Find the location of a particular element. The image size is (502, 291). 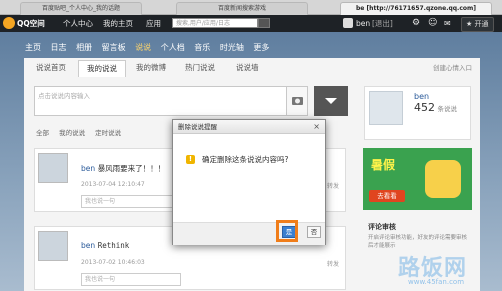

delete-confirm-dialog: 删除说说提醒 × ! 确定删除这条说说内容吗? 是 否 is located at coordinates (249, 182).